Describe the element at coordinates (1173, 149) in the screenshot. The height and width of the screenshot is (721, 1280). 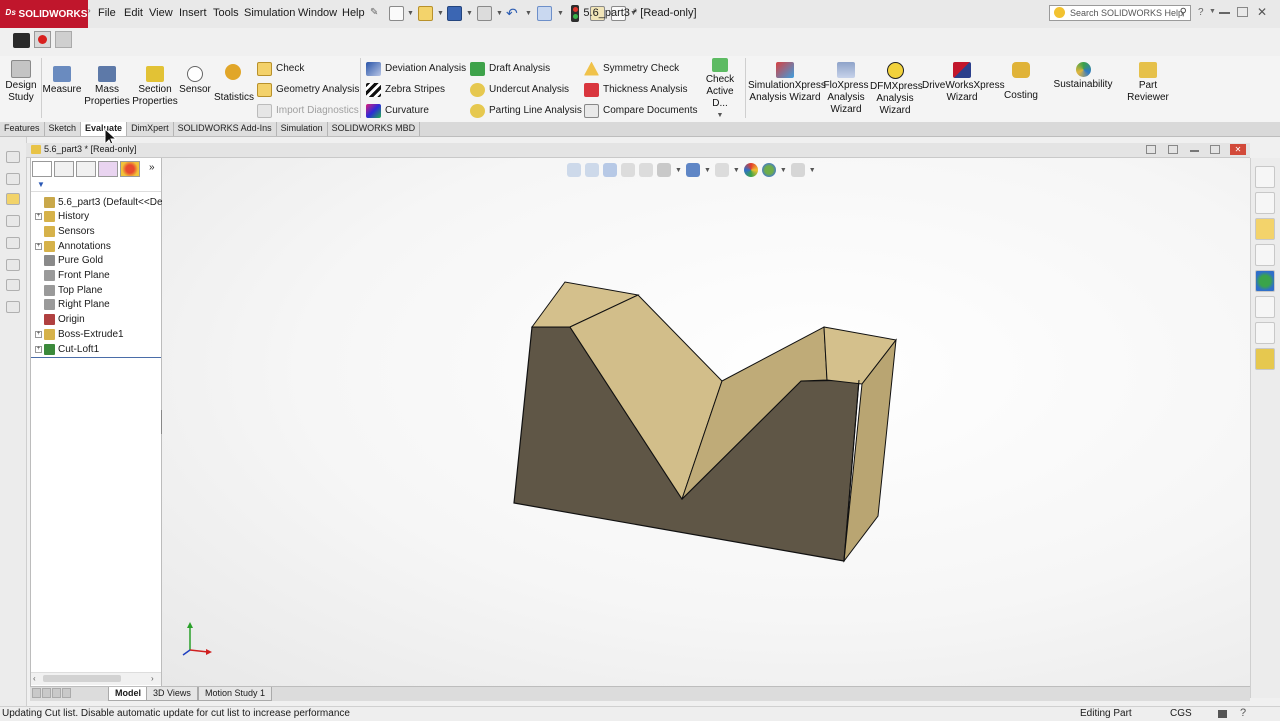
I see `tile-vertical-icon` at that location.